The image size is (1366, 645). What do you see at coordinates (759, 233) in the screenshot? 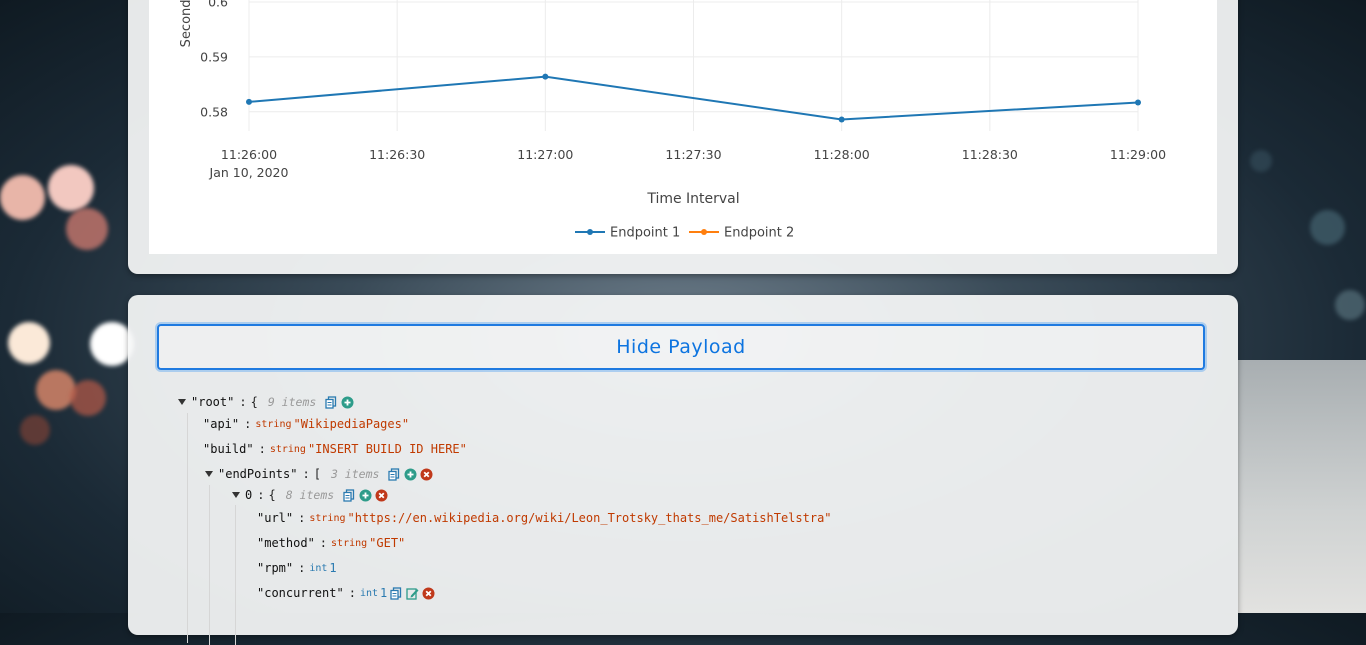
I see `legend-label: Endpoint 2` at bounding box center [759, 233].